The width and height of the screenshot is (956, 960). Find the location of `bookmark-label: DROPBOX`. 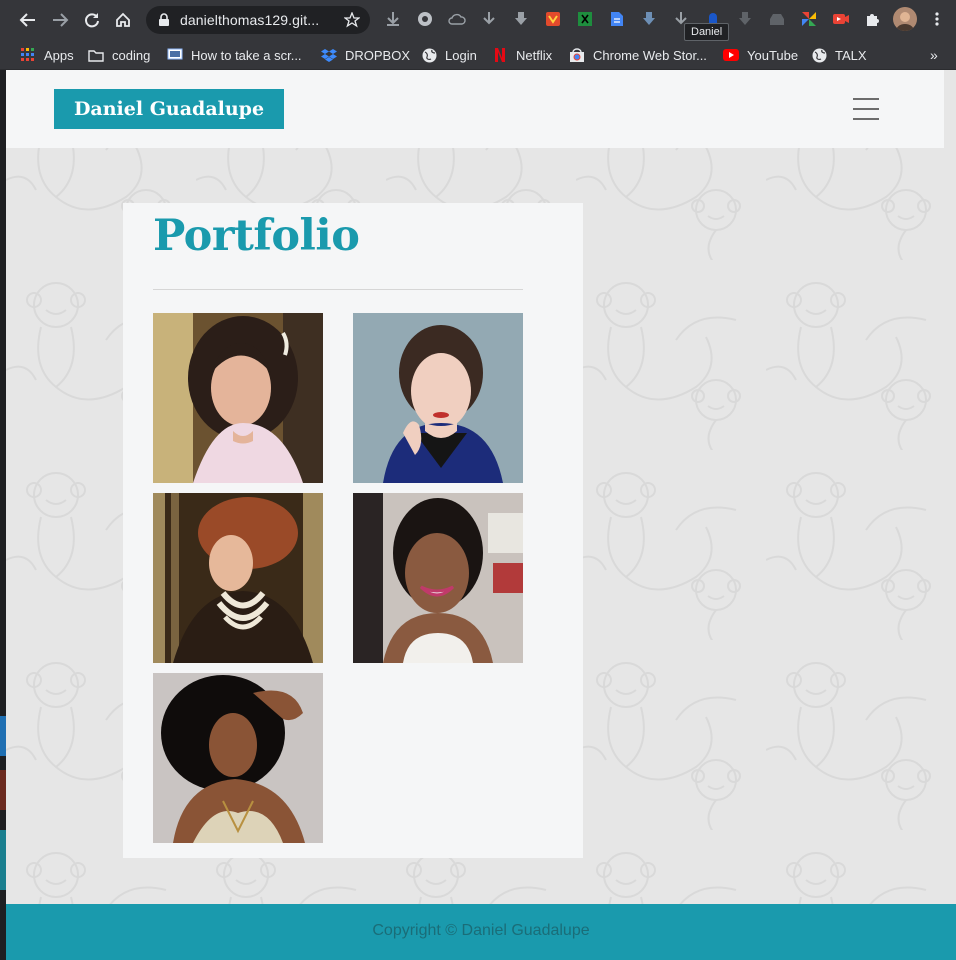

bookmark-label: DROPBOX is located at coordinates (378, 55).